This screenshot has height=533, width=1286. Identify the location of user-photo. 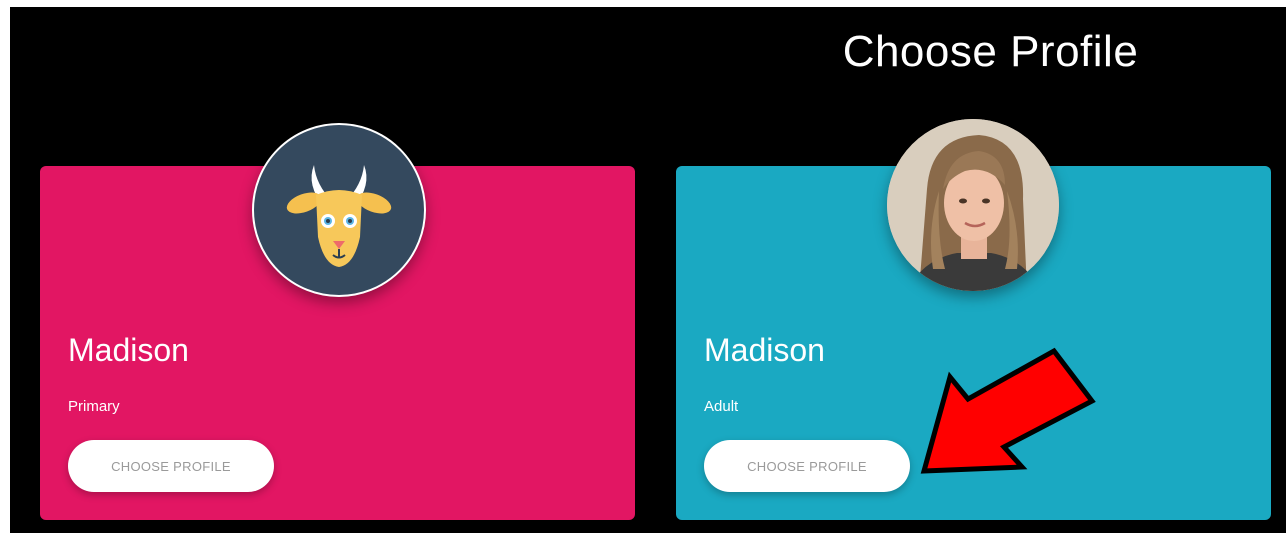
(973, 205).